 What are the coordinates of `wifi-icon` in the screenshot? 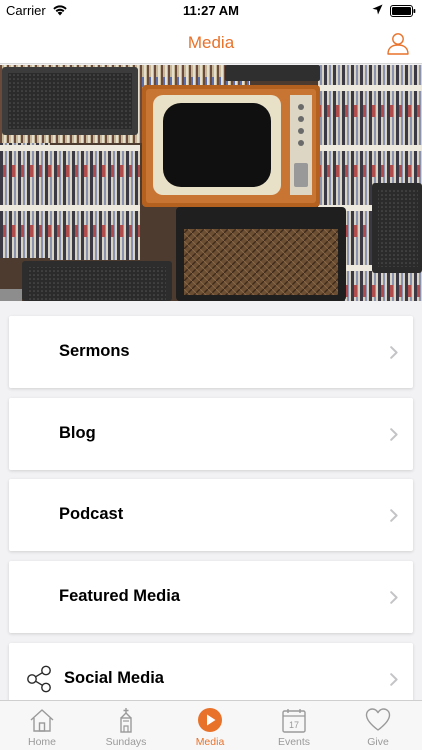 It's located at (60, 10).